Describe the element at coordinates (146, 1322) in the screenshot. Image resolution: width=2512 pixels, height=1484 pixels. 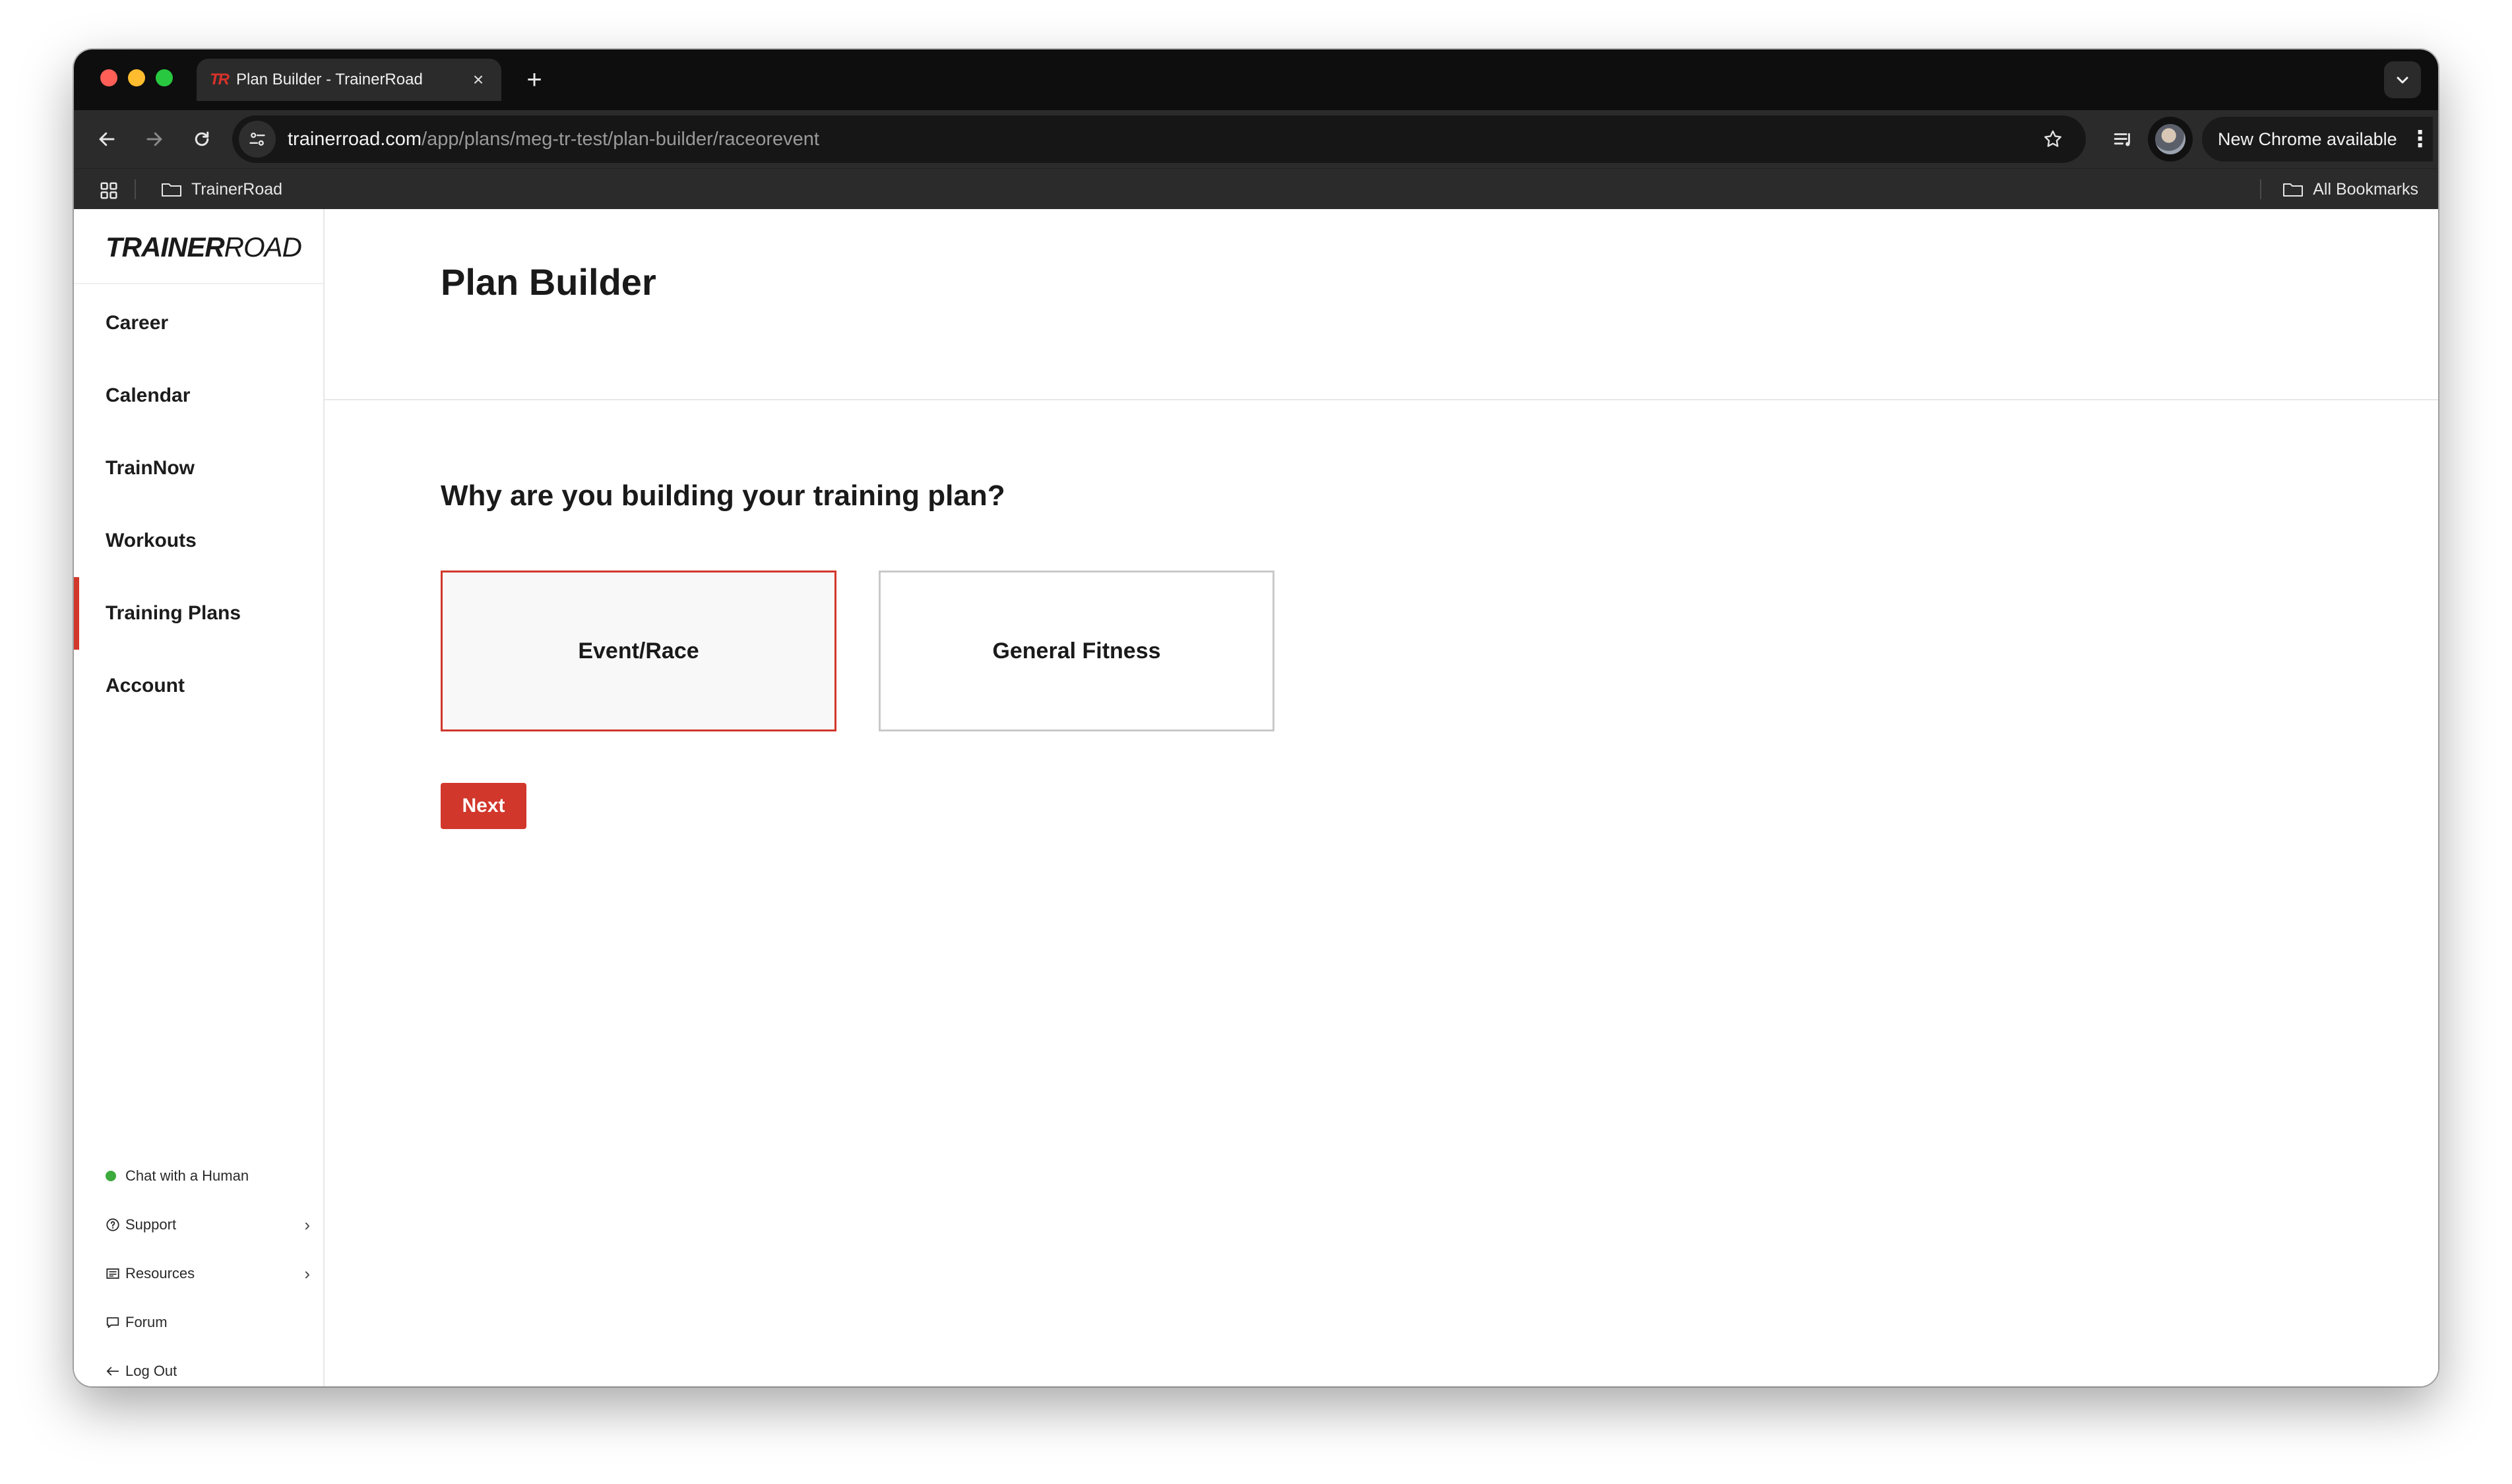
I see `forum-label: Forum` at that location.